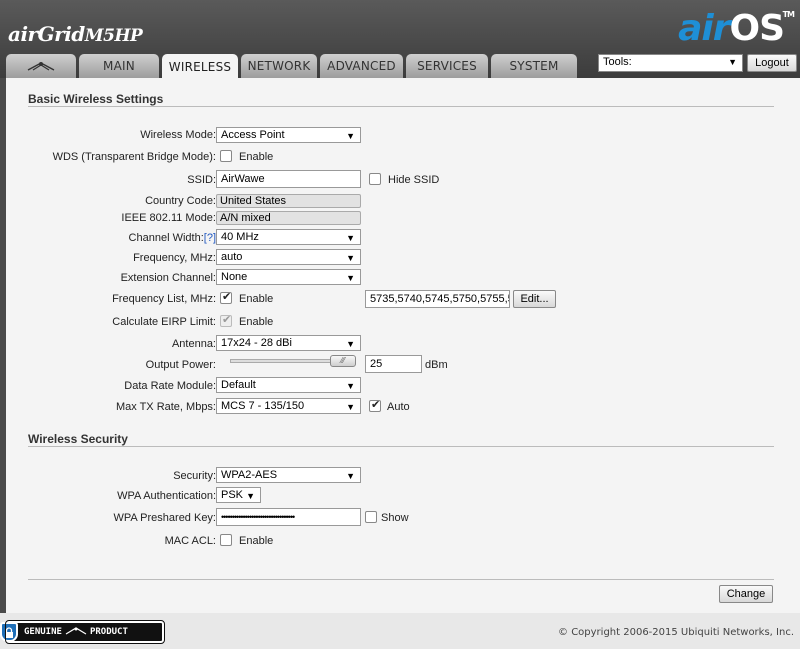  I want to click on max-tx-rate-label: Max TX Rate, Mbps:, so click(165, 407).